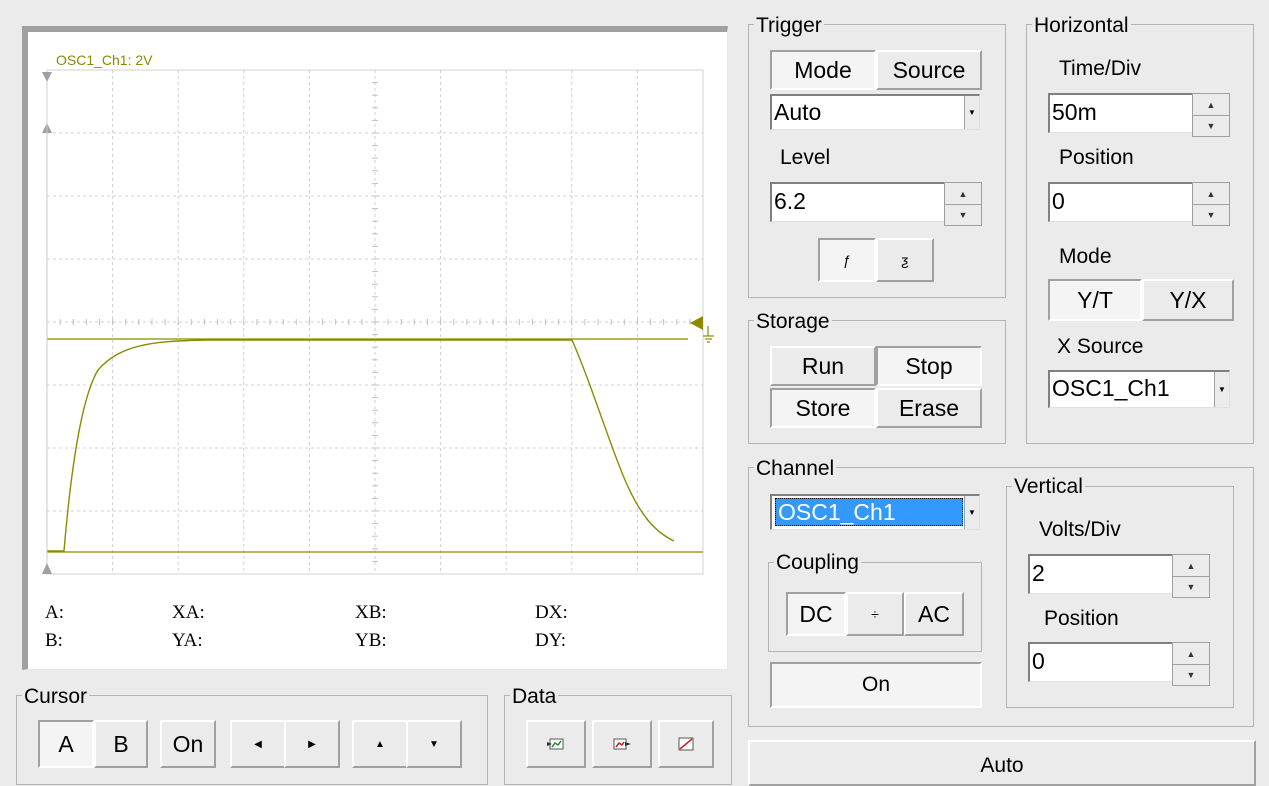 The height and width of the screenshot is (786, 1269). What do you see at coordinates (708, 334) in the screenshot?
I see `ground-marker-icon` at bounding box center [708, 334].